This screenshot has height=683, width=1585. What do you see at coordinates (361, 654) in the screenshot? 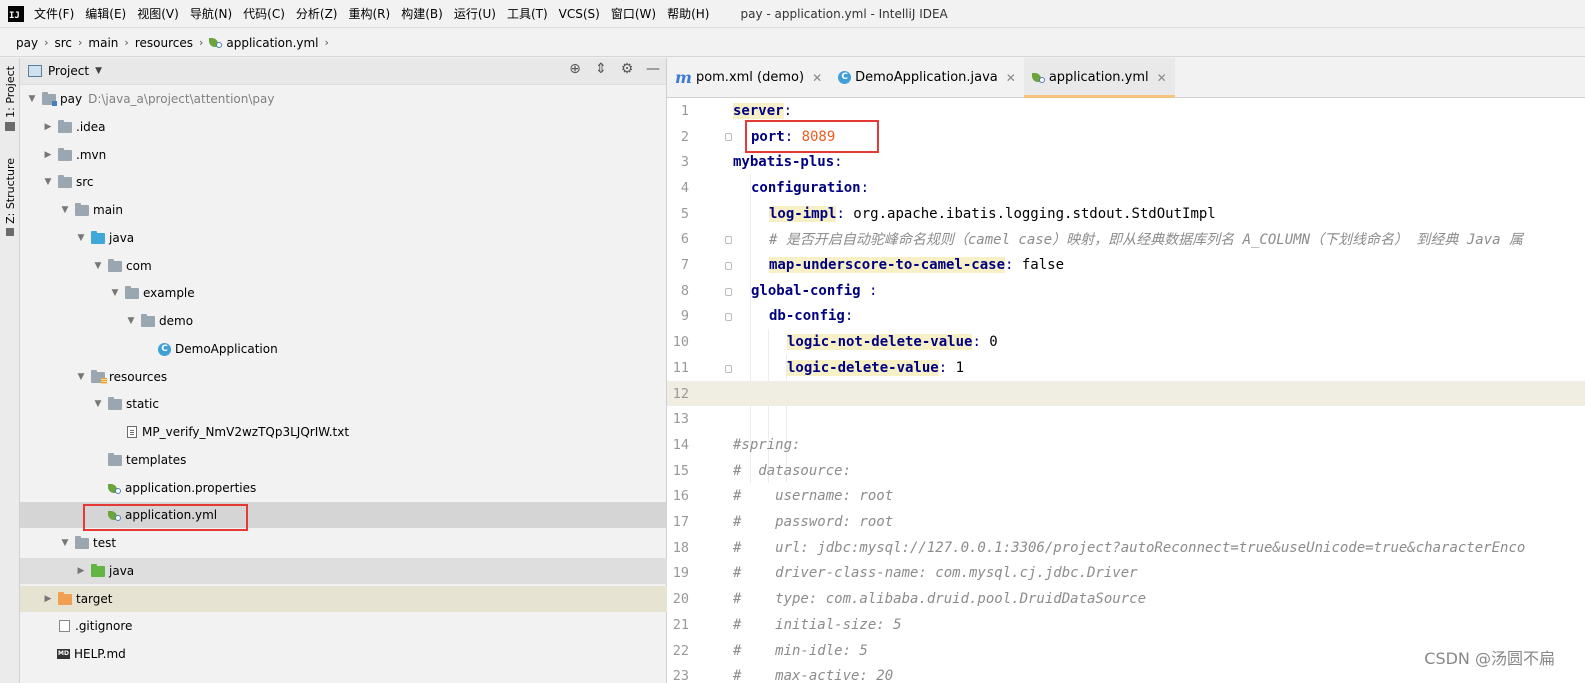
I see `tree-item-help-md: MD HELP.md` at bounding box center [361, 654].